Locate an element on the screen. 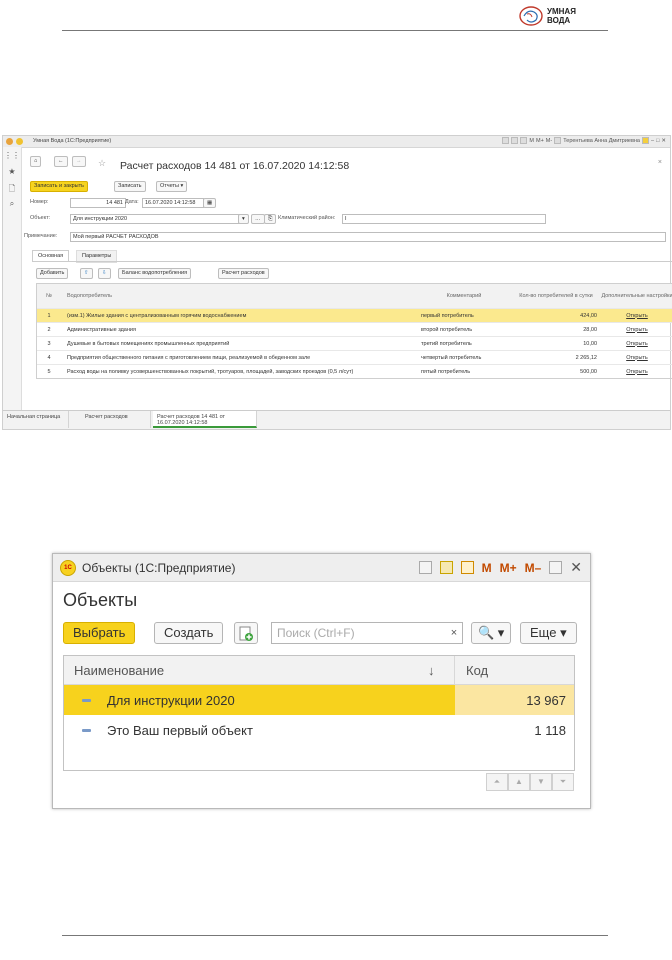 This screenshot has height=960, width=672. search-icon: ⌕ is located at coordinates (12, 205).